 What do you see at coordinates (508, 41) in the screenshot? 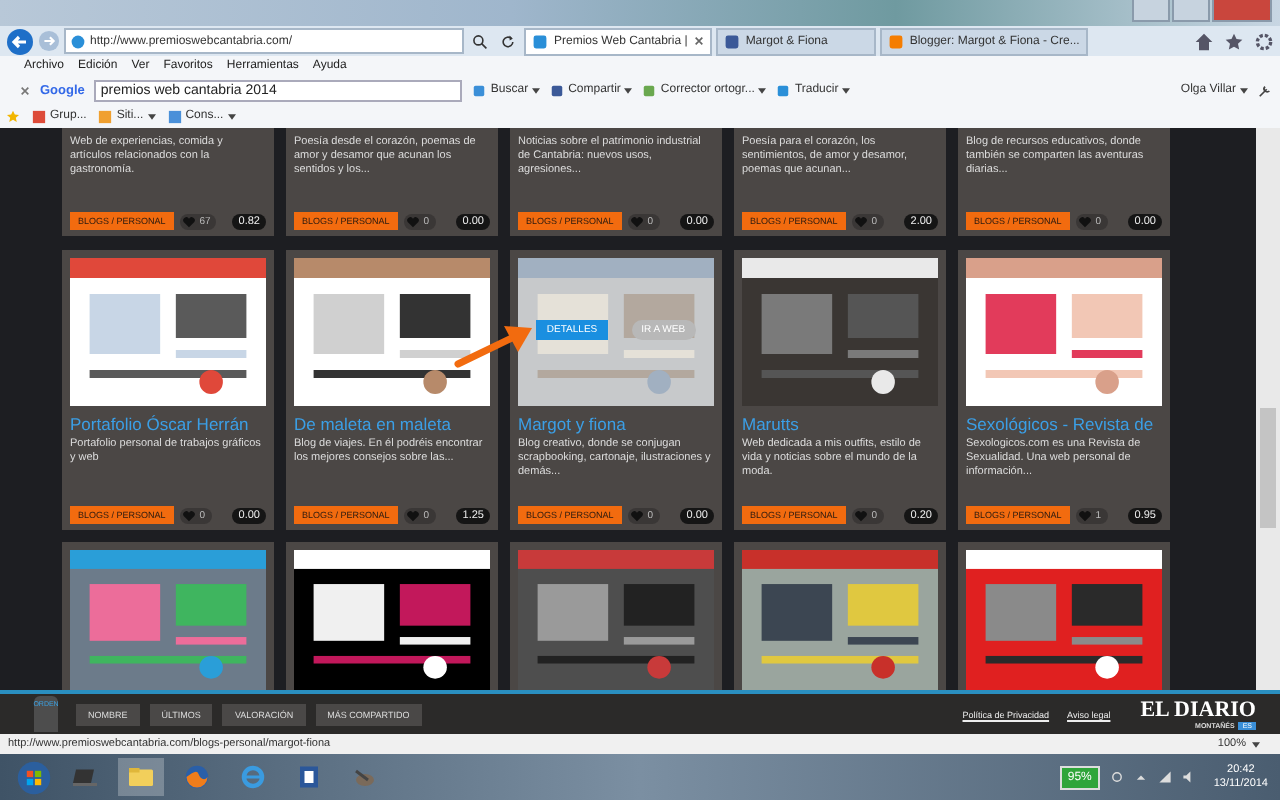
I see `refresh-icon` at bounding box center [508, 41].